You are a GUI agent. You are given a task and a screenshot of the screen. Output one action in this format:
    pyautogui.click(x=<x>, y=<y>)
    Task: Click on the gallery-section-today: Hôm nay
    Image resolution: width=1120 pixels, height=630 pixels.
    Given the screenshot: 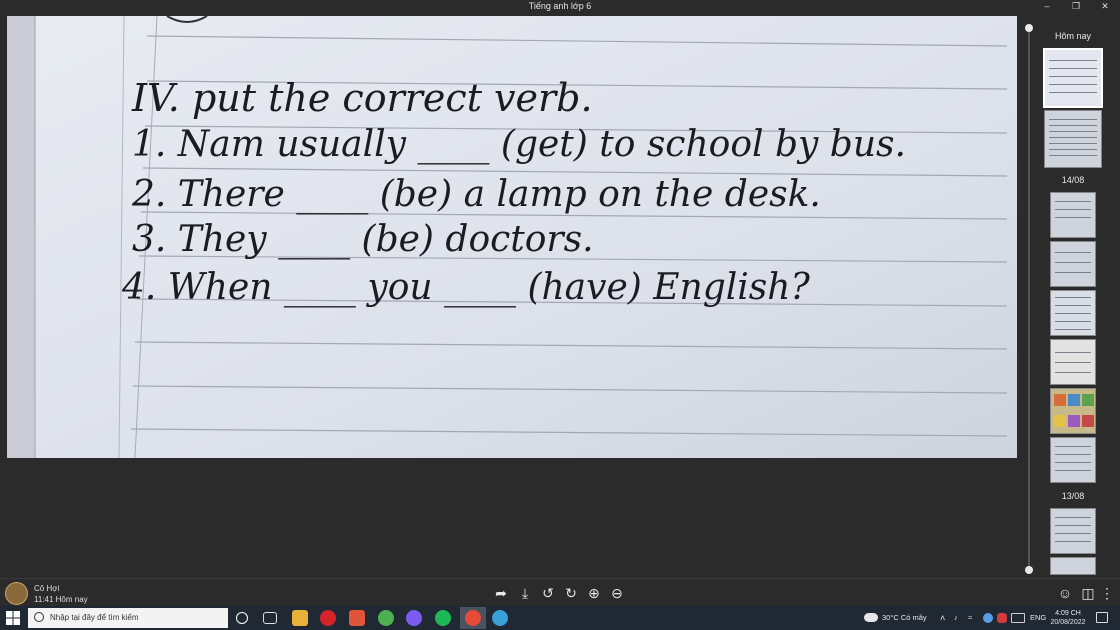 What is the action you would take?
    pyautogui.click(x=1072, y=36)
    